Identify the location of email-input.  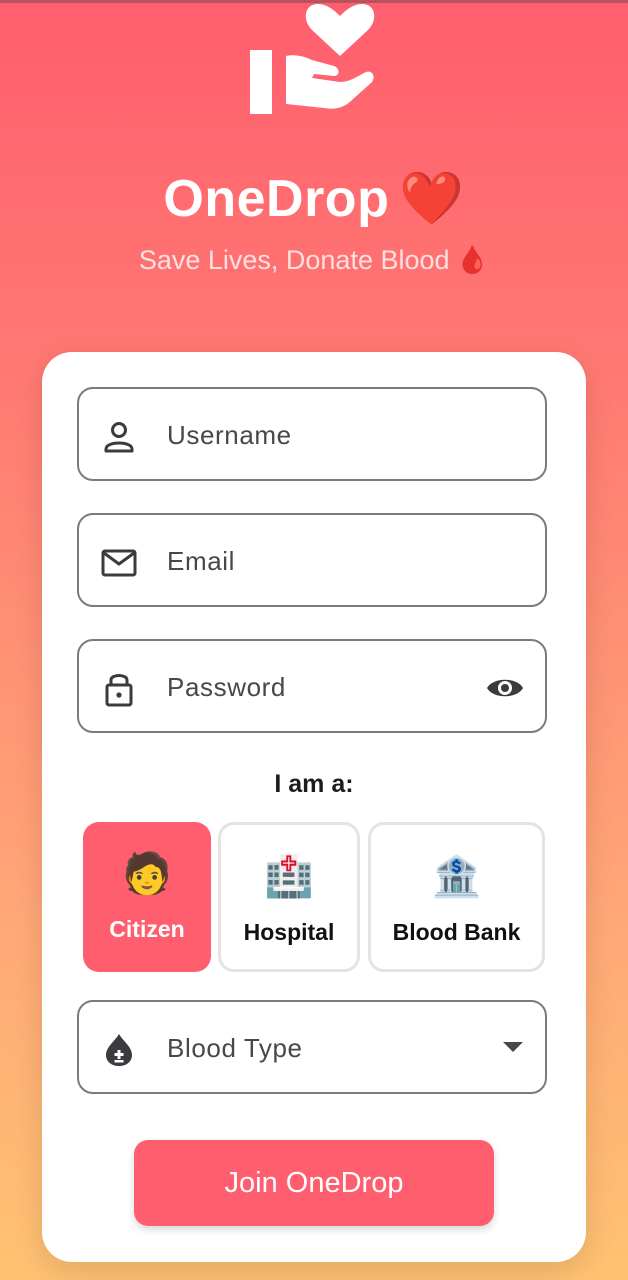
(317, 561).